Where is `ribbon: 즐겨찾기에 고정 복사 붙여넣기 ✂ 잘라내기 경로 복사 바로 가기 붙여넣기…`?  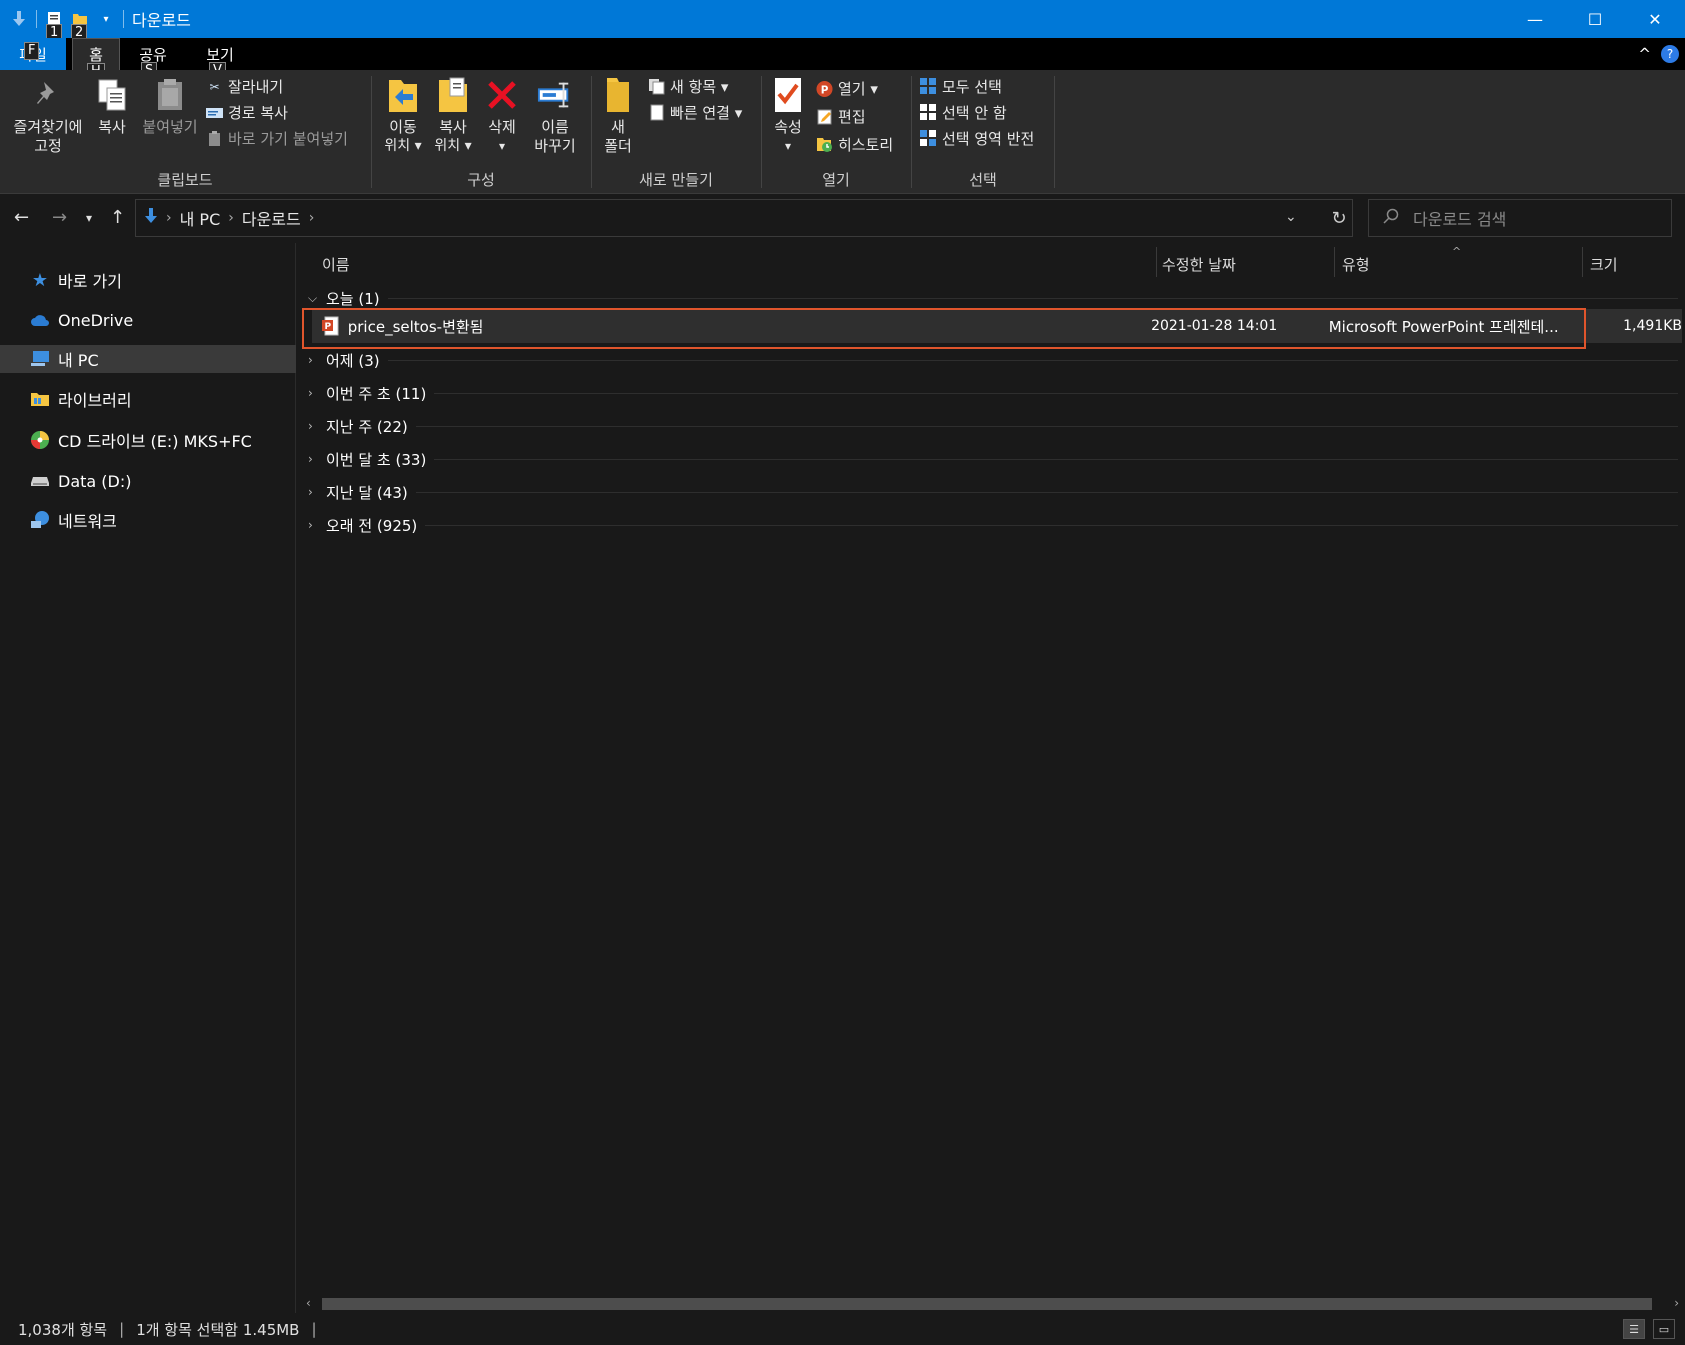
ribbon: 즐겨찾기에 고정 복사 붙여넣기 ✂ 잘라내기 경로 복사 바로 가기 붙여넣기… is located at coordinates (842, 132).